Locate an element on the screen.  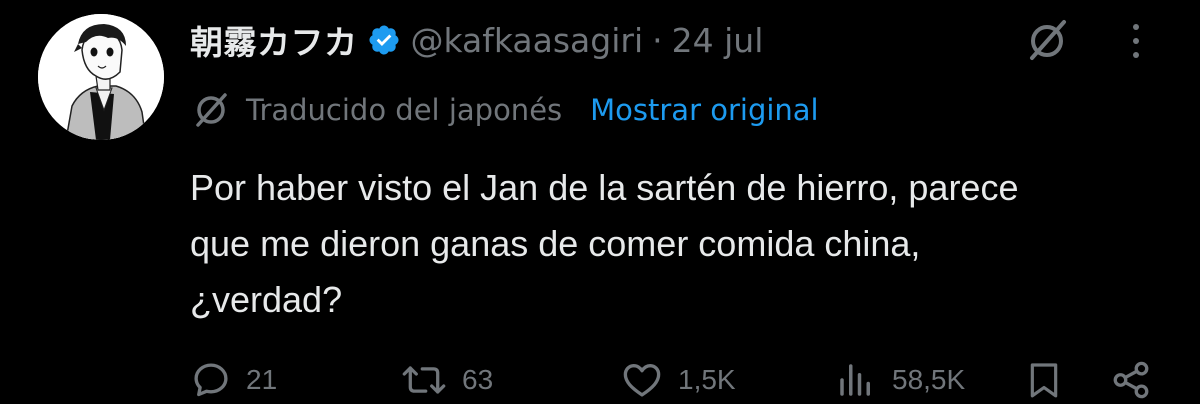
tweet-date: 24 jul is located at coordinates (718, 40).